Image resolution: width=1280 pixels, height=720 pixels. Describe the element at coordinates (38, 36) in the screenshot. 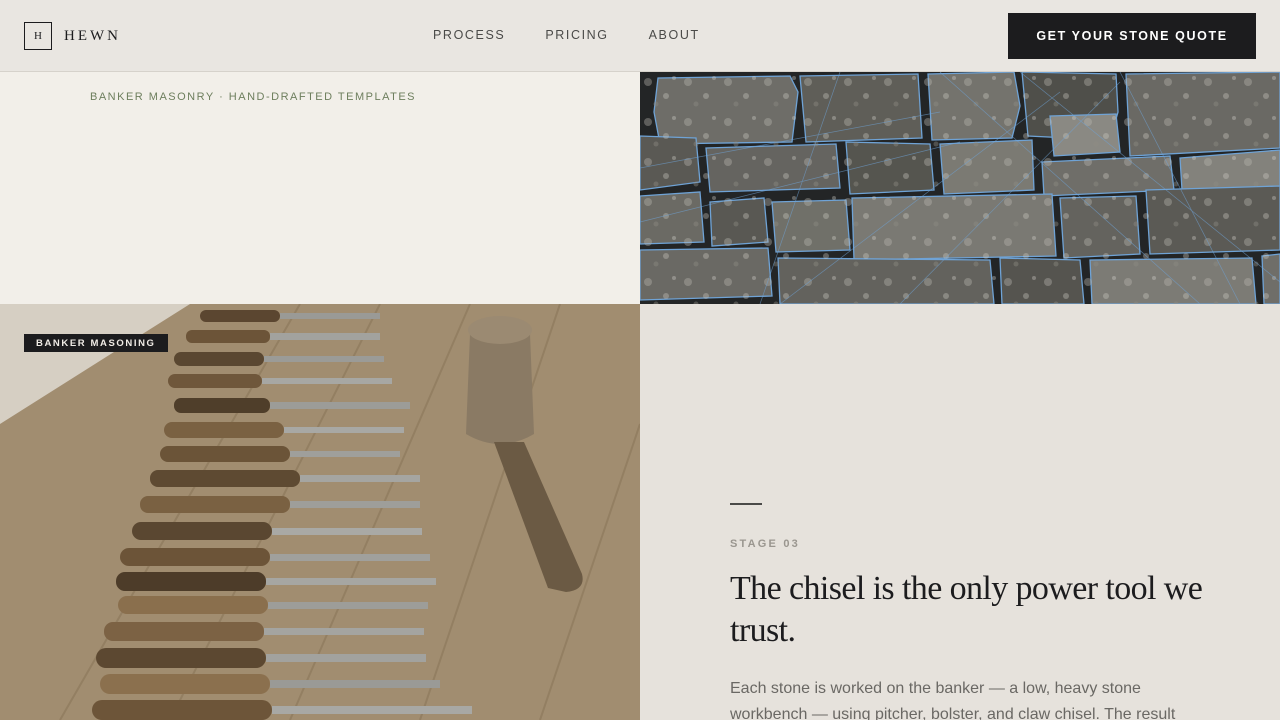

I see `logo-mark: H` at that location.